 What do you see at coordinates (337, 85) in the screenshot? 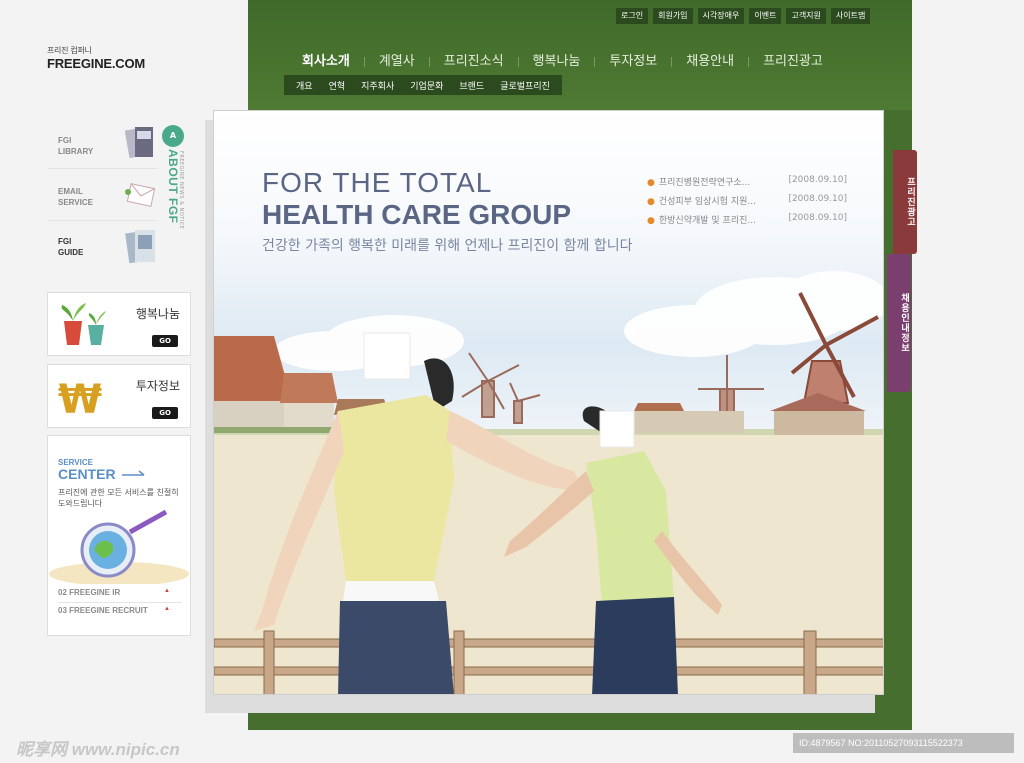
I see `subnav-item-history: 연혁` at bounding box center [337, 85].